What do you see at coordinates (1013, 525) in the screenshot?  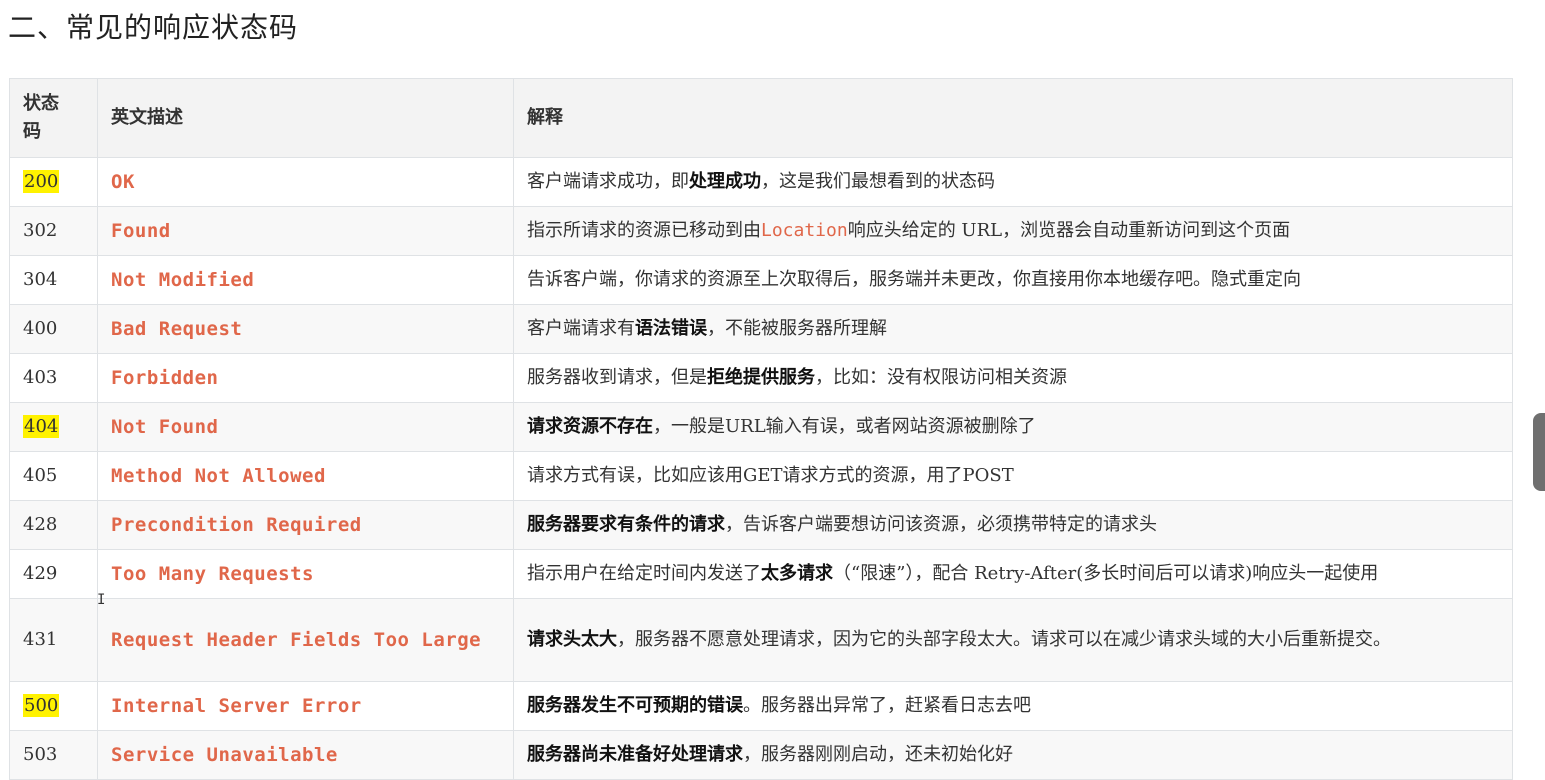 I see `cell-explanation: 服务器要求有条件的请求，告诉客户端要想访问该资源，必须携带特定的请求头` at bounding box center [1013, 525].